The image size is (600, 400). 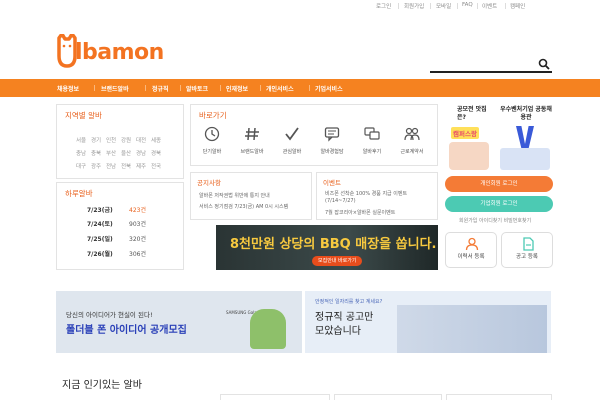 What do you see at coordinates (137, 209) in the screenshot?
I see `daily-count: 423건` at bounding box center [137, 209].